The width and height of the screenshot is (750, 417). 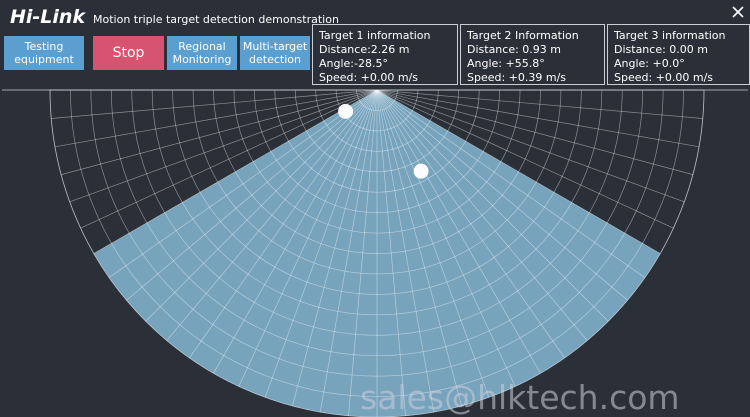 I want to click on watermark-text: sales@hlktech.com, so click(x=520, y=397).